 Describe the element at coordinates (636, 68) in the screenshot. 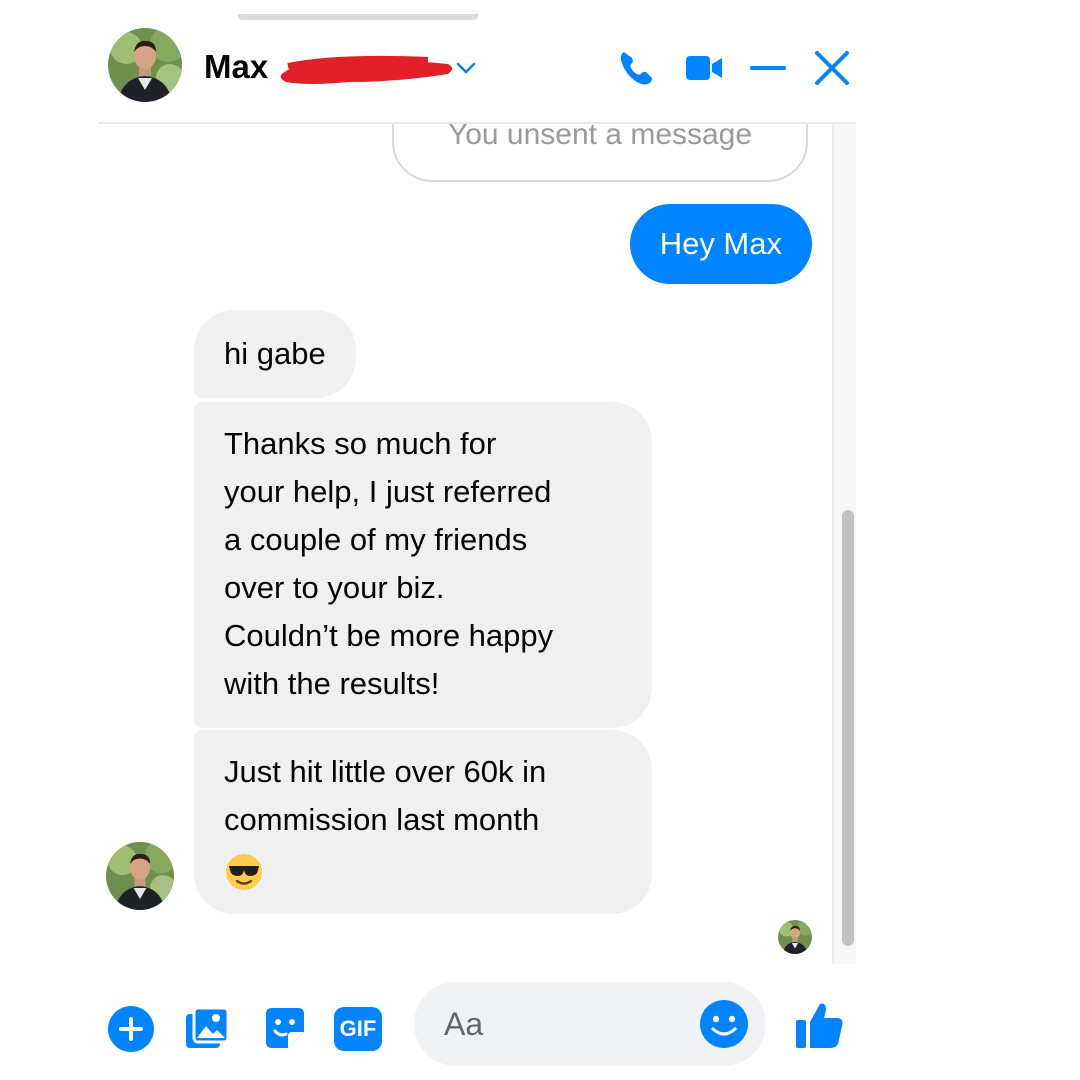

I see `phone-icon` at that location.